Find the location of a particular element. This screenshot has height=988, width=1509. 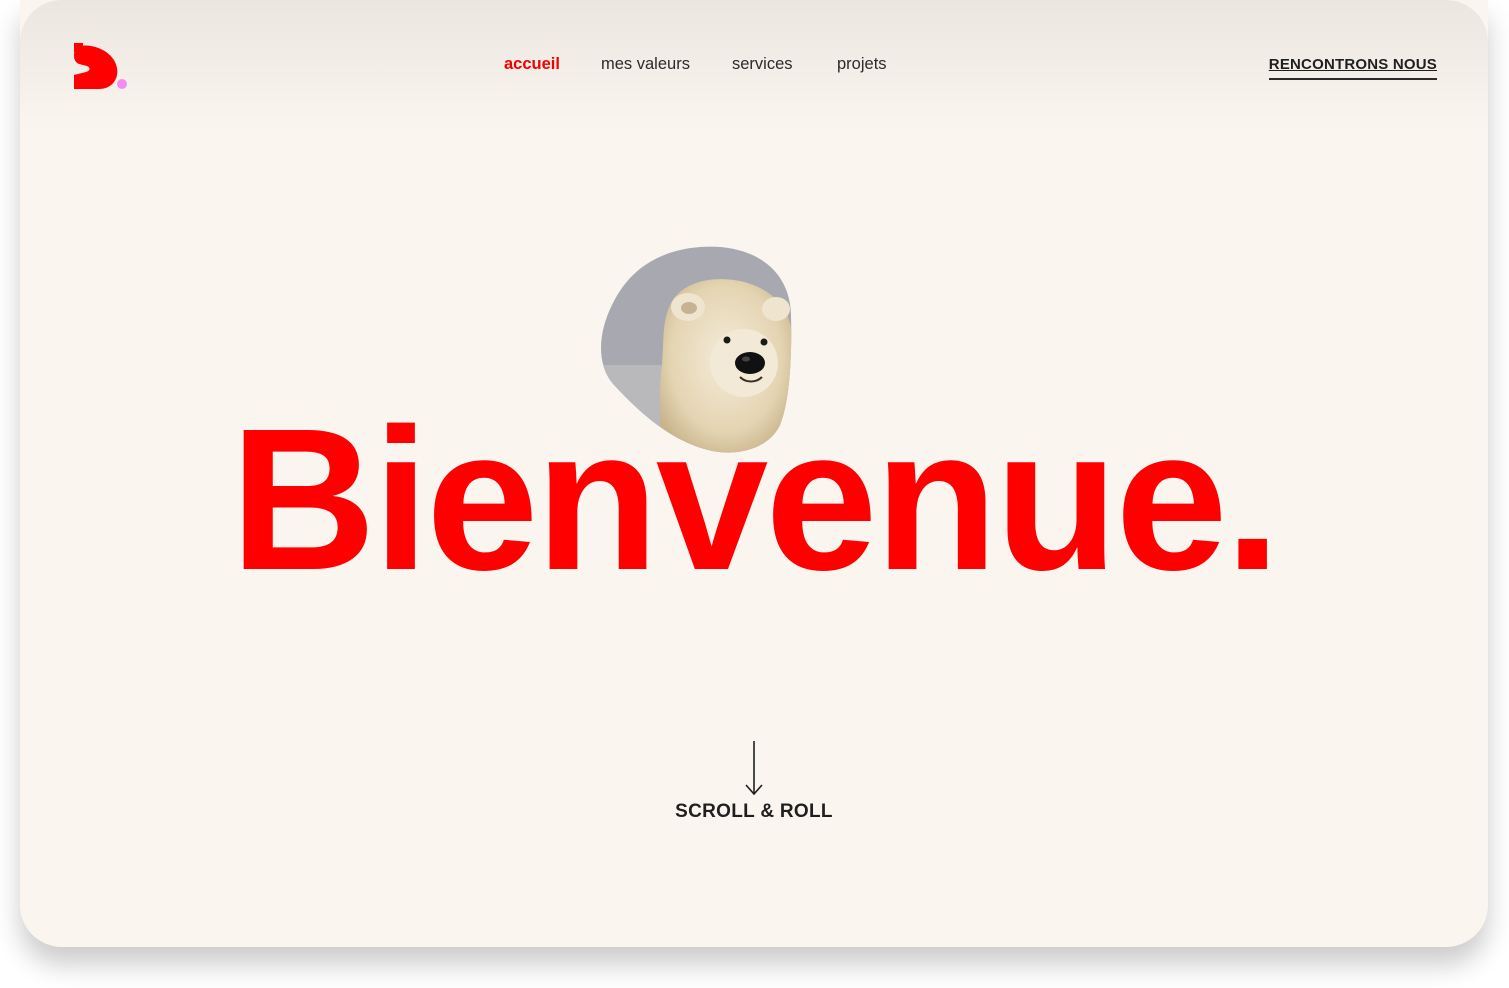

scroll-label: SCROLL & ROLL is located at coordinates (754, 812).